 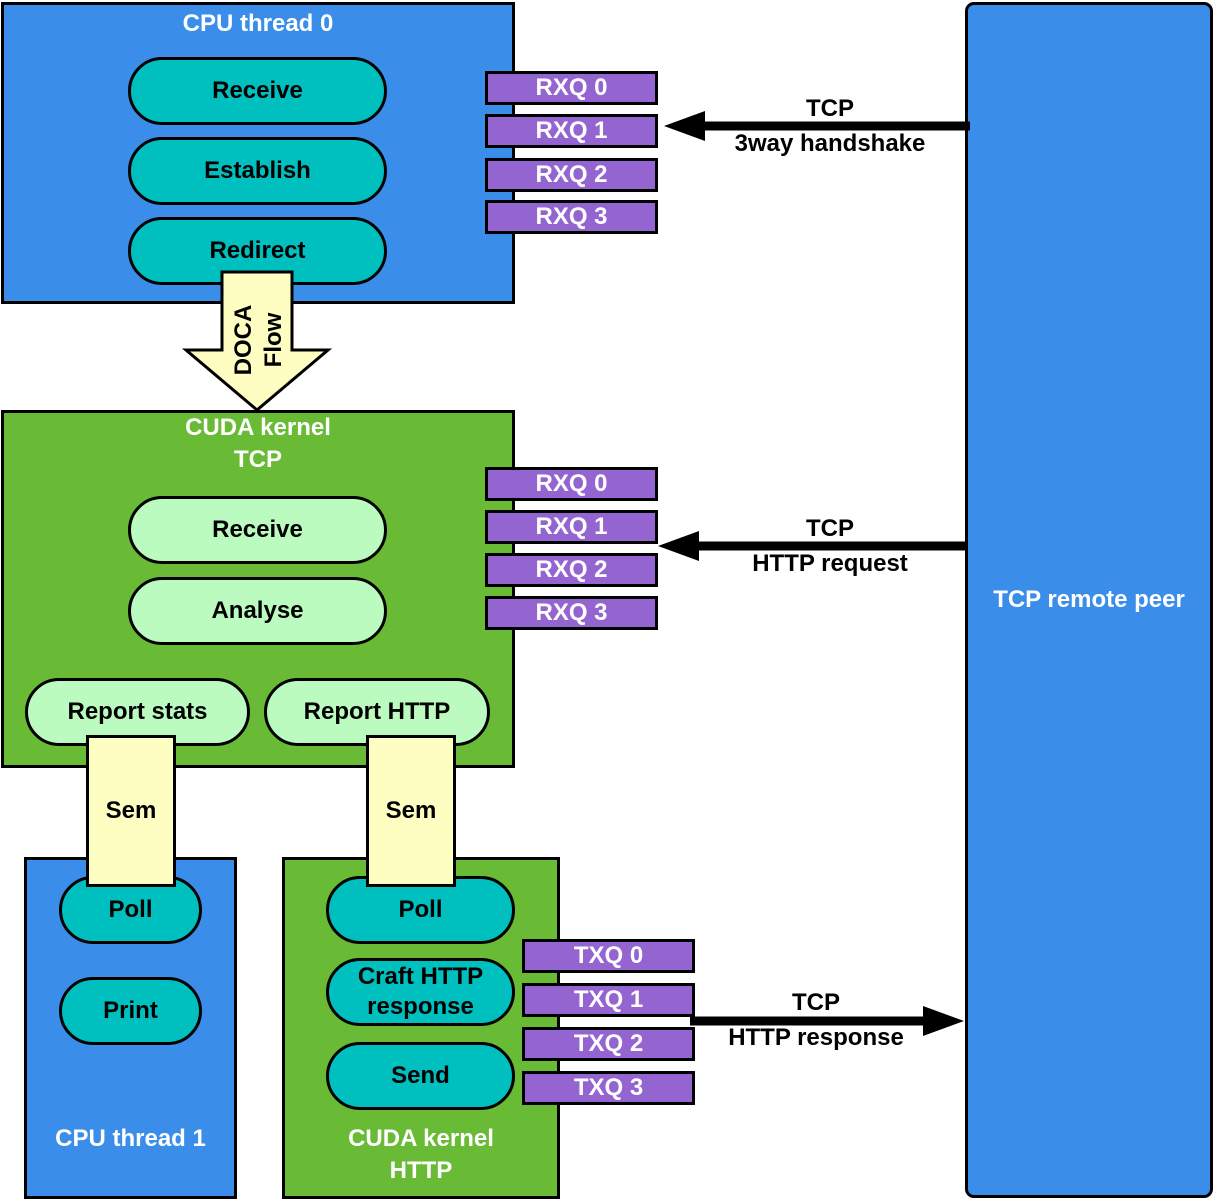 I want to click on doca-flow-line1: DOCA, so click(x=243, y=340).